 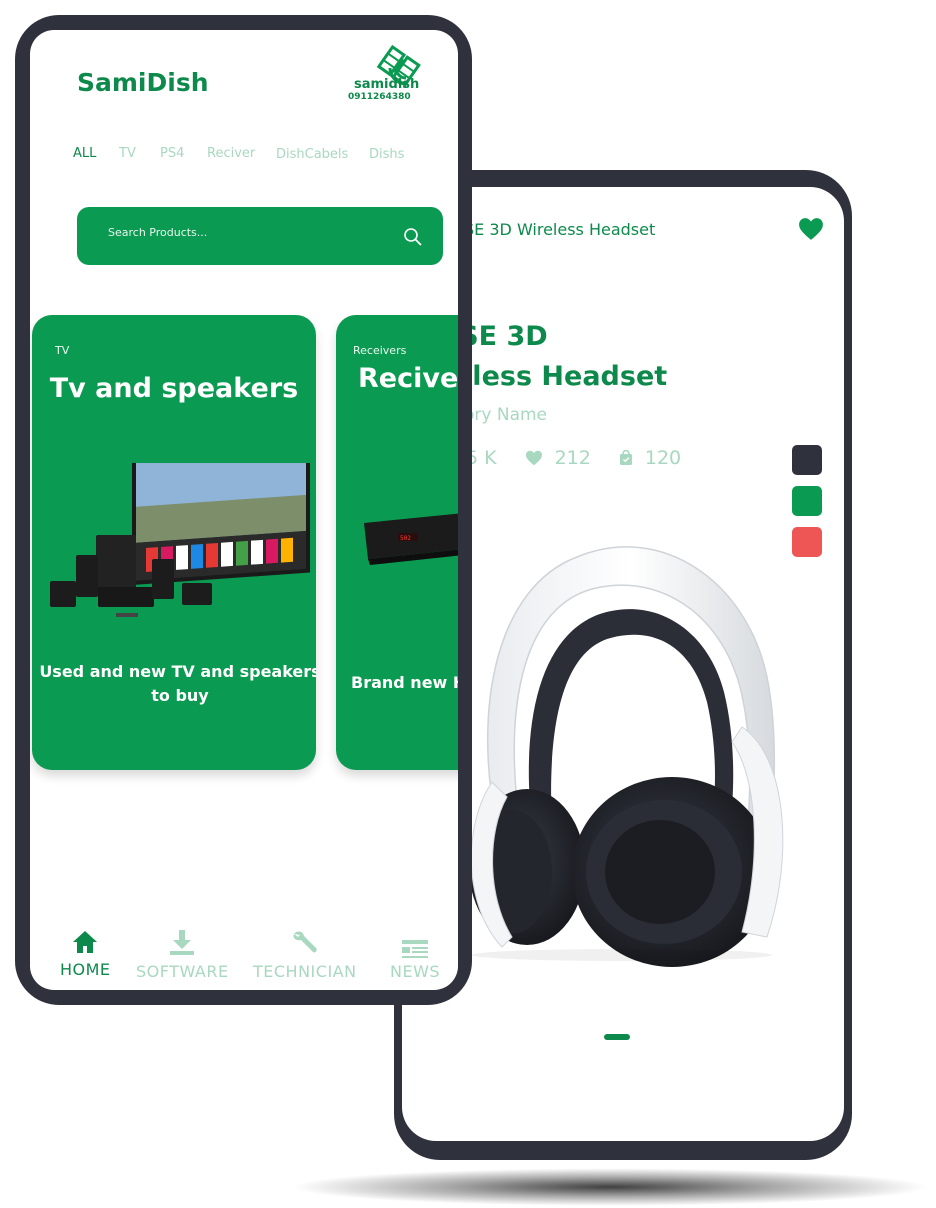 What do you see at coordinates (415, 949) in the screenshot?
I see `news-icon` at bounding box center [415, 949].